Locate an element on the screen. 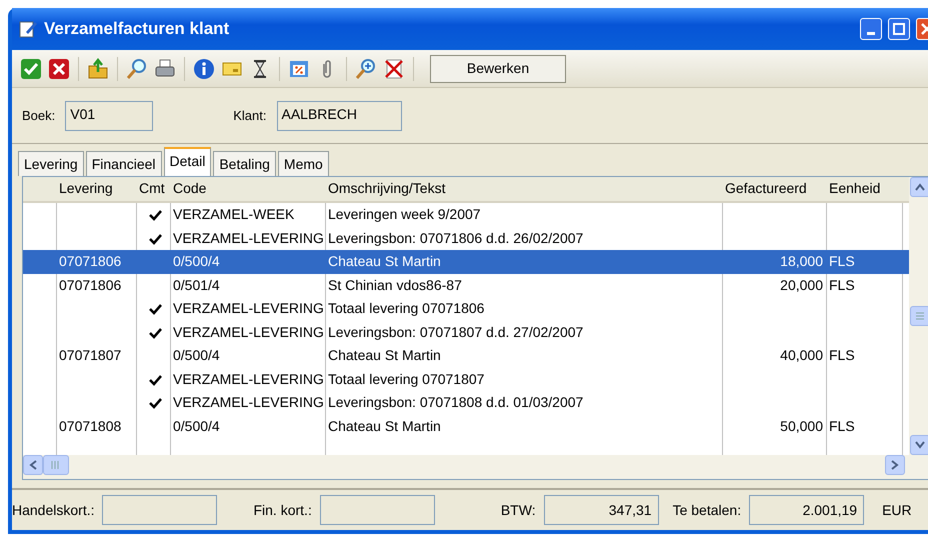  table-row: VERZAMEL-LEVERING Leveringsbon: 07071806 d.d. 26/02/2007 is located at coordinates (466, 238).